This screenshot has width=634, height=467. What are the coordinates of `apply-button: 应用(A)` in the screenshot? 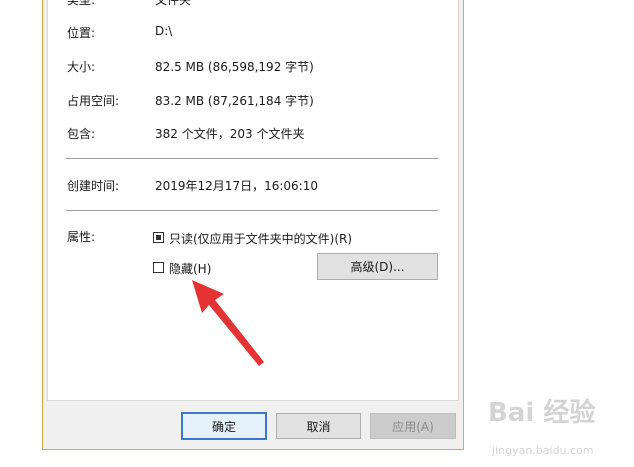 It's located at (413, 426).